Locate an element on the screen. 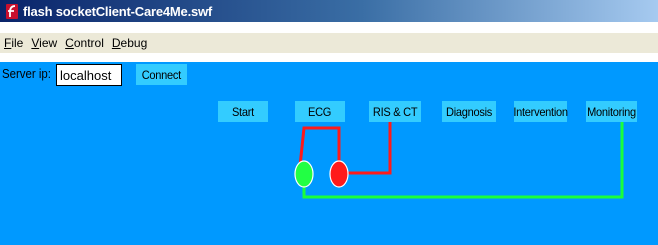 Image resolution: width=658 pixels, height=245 pixels. menu-view: View is located at coordinates (44, 43).